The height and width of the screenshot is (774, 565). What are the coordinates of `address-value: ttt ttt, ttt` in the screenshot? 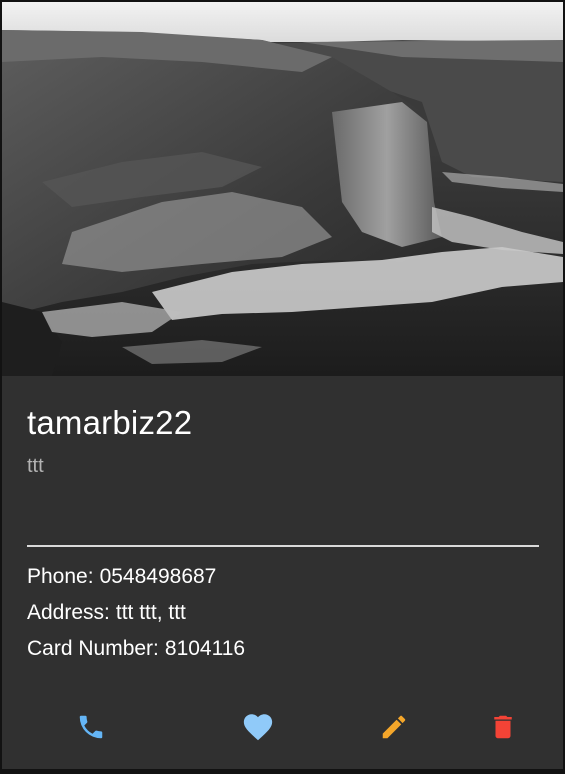 It's located at (150, 612).